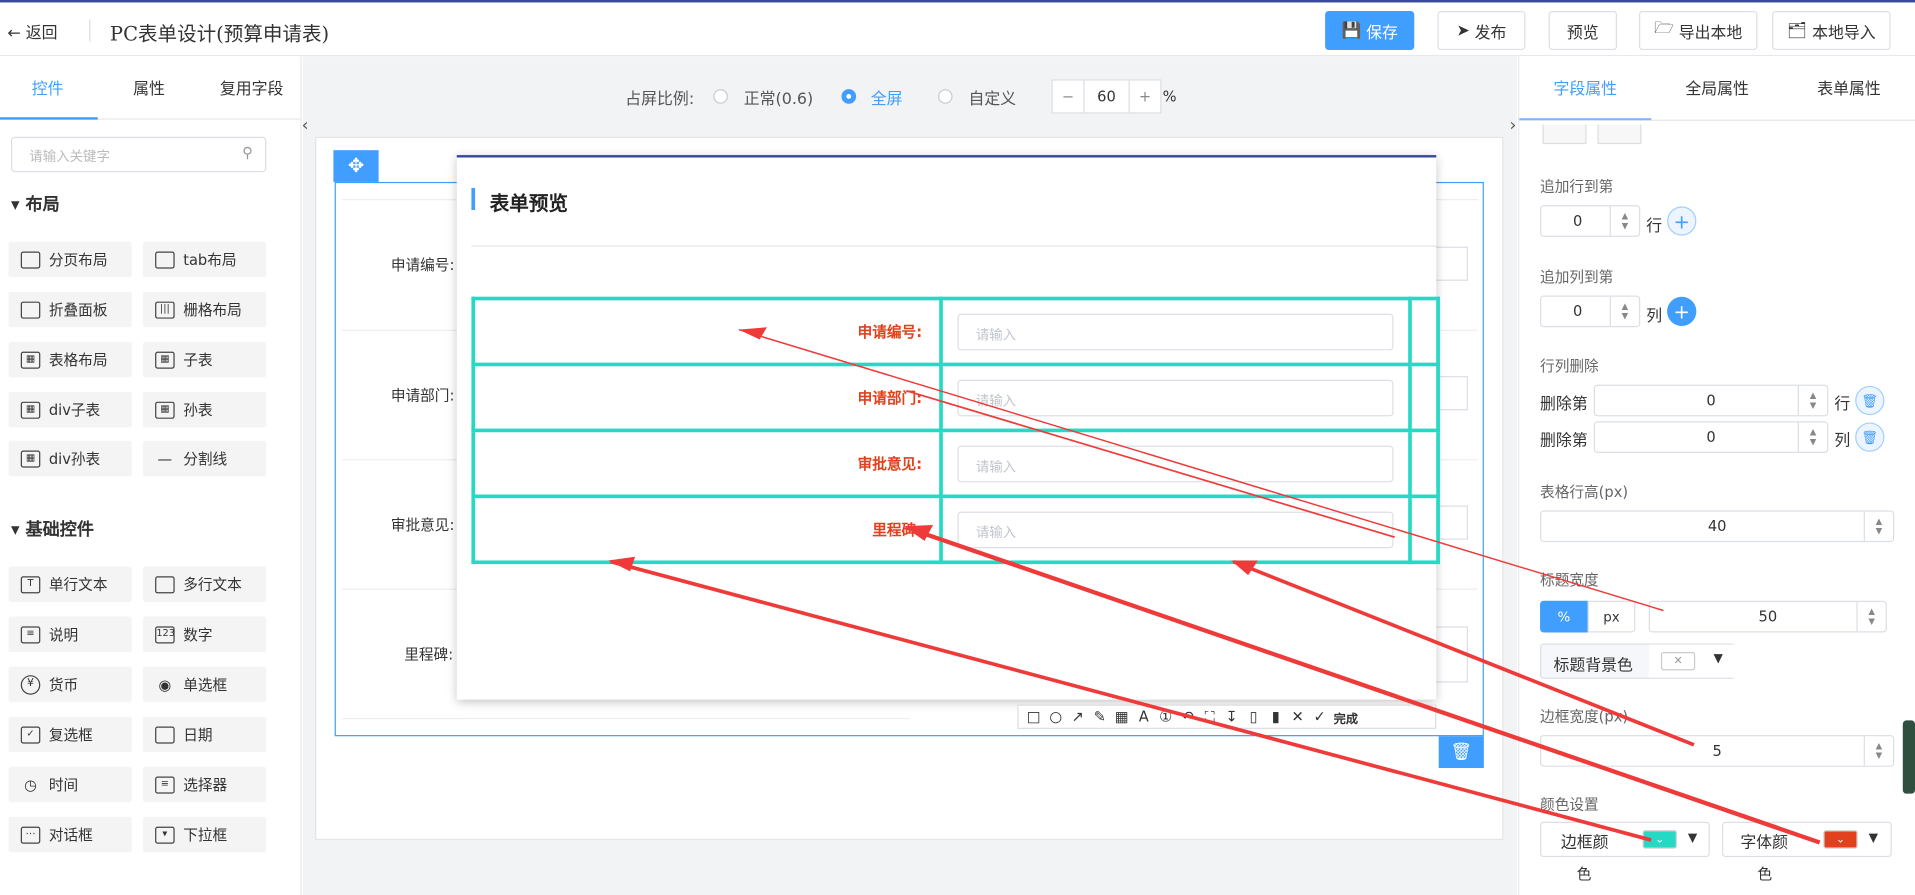 The width and height of the screenshot is (1915, 895). What do you see at coordinates (1150, 464) in the screenshot?
I see `arrow-border` at bounding box center [1150, 464].